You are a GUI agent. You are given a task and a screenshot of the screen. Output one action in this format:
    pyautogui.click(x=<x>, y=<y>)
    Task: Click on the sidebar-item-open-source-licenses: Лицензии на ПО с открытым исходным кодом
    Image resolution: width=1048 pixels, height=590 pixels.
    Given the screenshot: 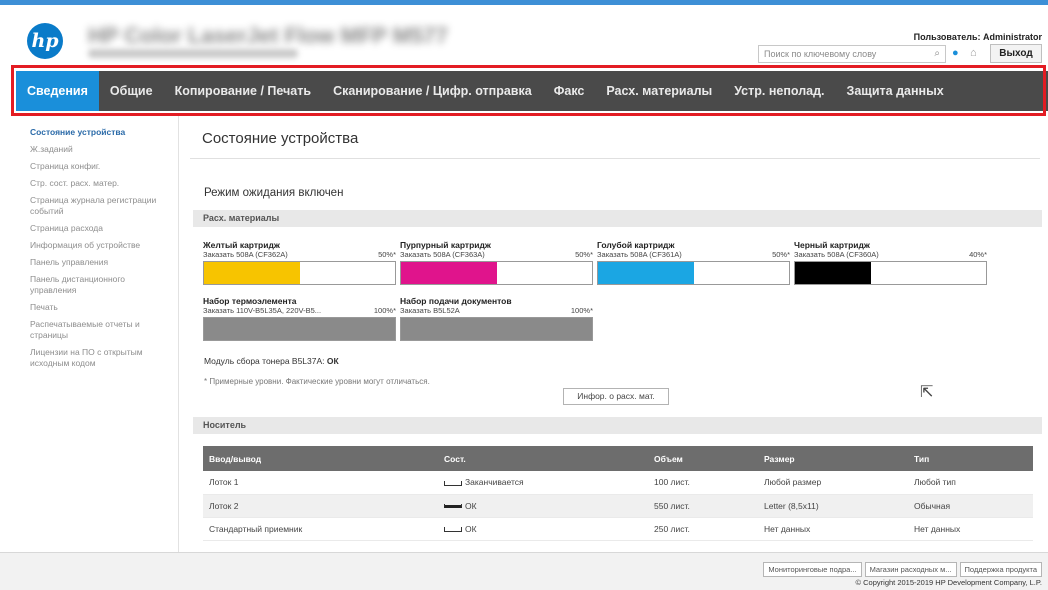 What is the action you would take?
    pyautogui.click(x=89, y=358)
    